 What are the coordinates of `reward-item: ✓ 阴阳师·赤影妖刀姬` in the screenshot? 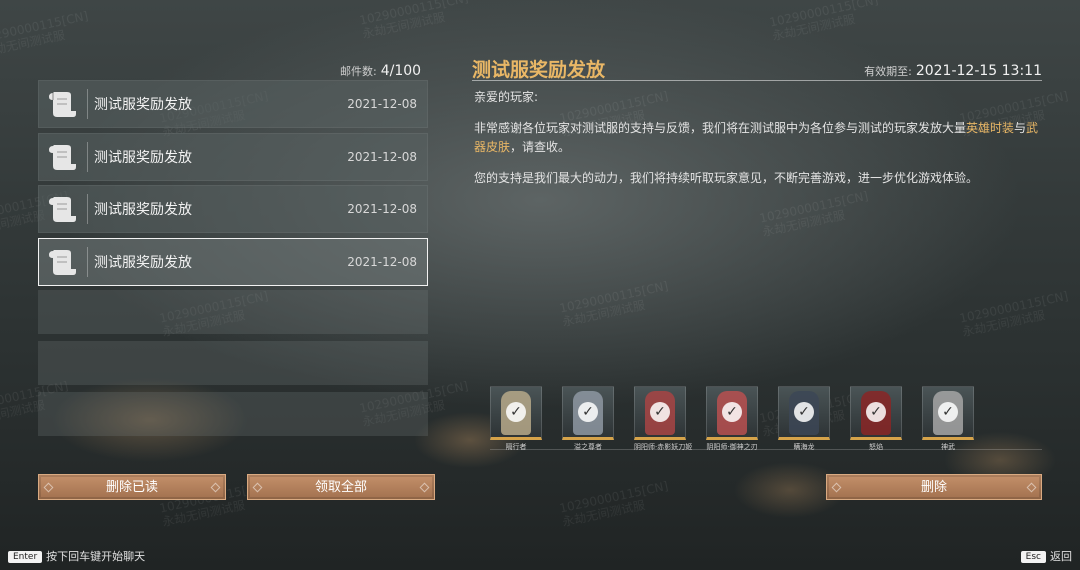 It's located at (663, 419).